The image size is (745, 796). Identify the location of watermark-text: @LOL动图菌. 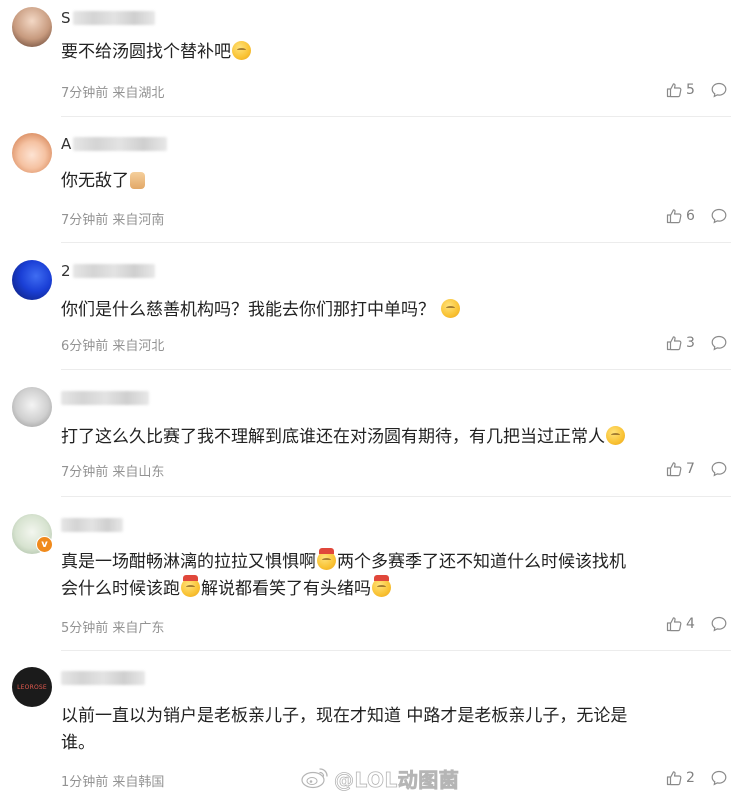
(397, 779).